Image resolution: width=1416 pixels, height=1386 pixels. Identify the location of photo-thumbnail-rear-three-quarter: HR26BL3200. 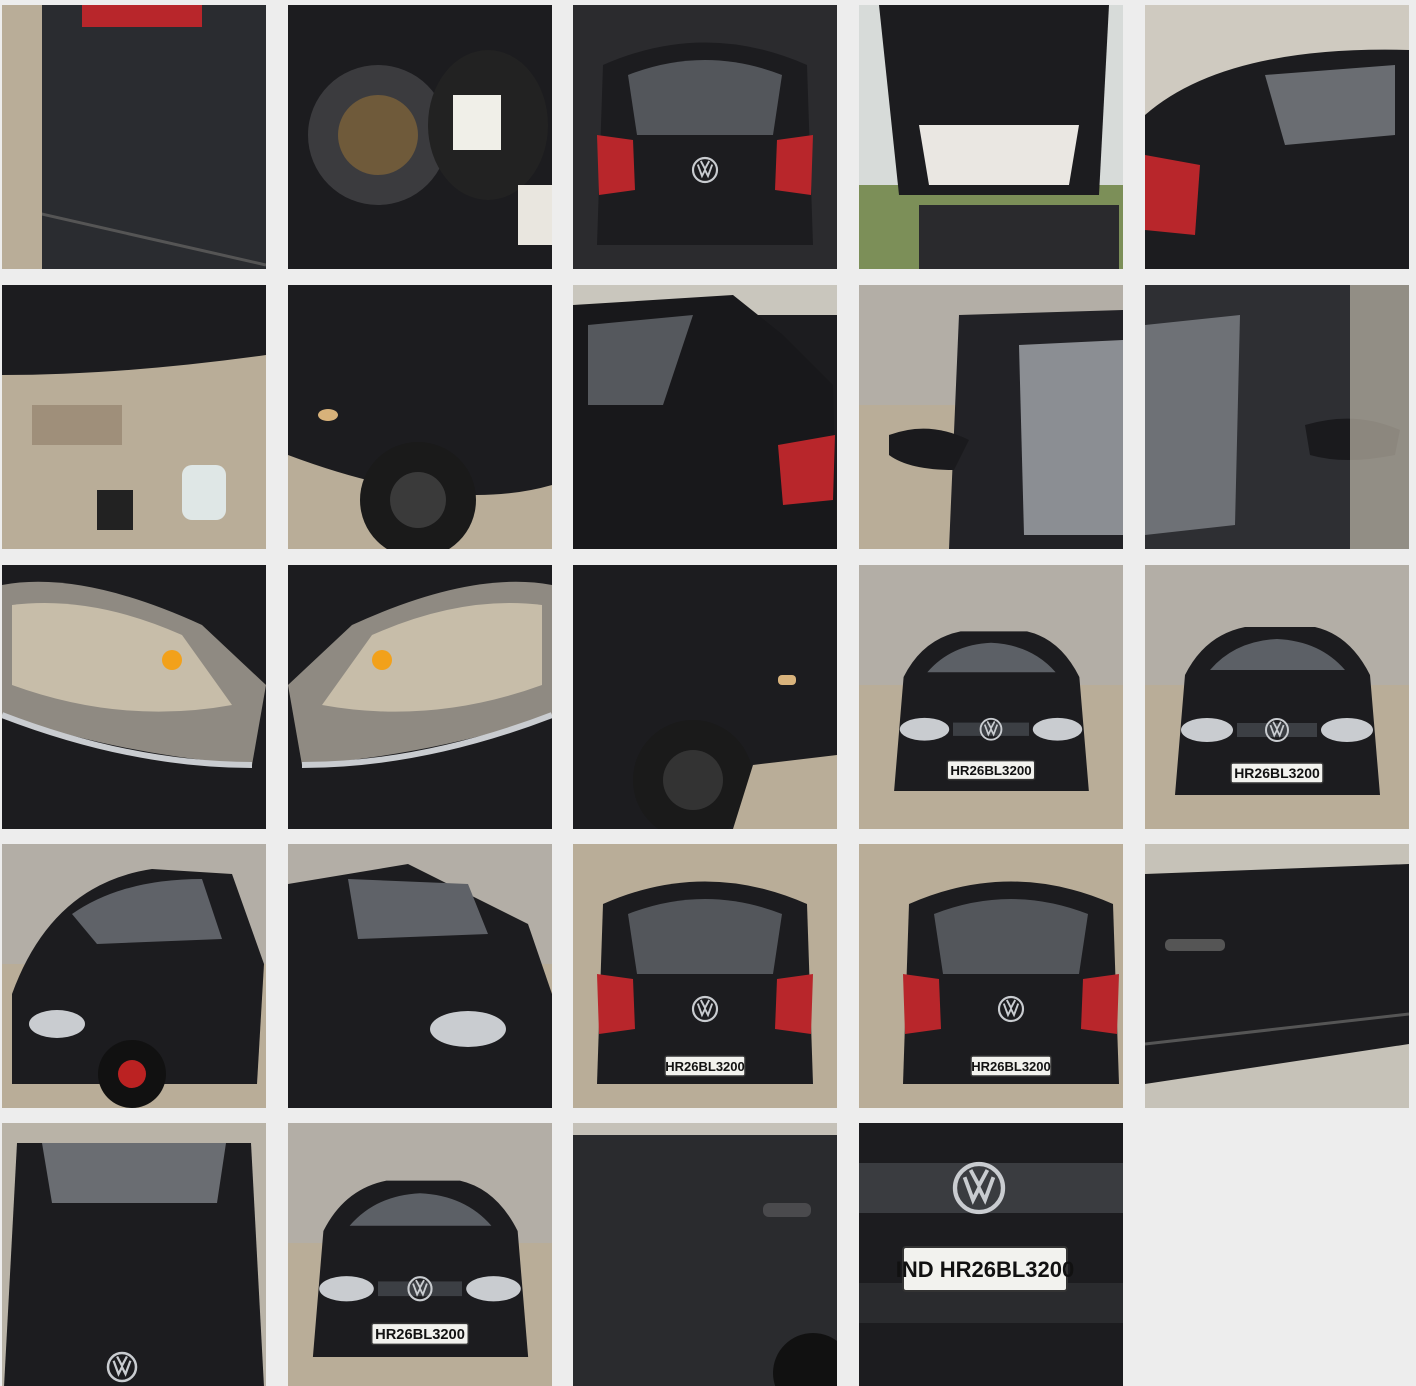
(991, 976).